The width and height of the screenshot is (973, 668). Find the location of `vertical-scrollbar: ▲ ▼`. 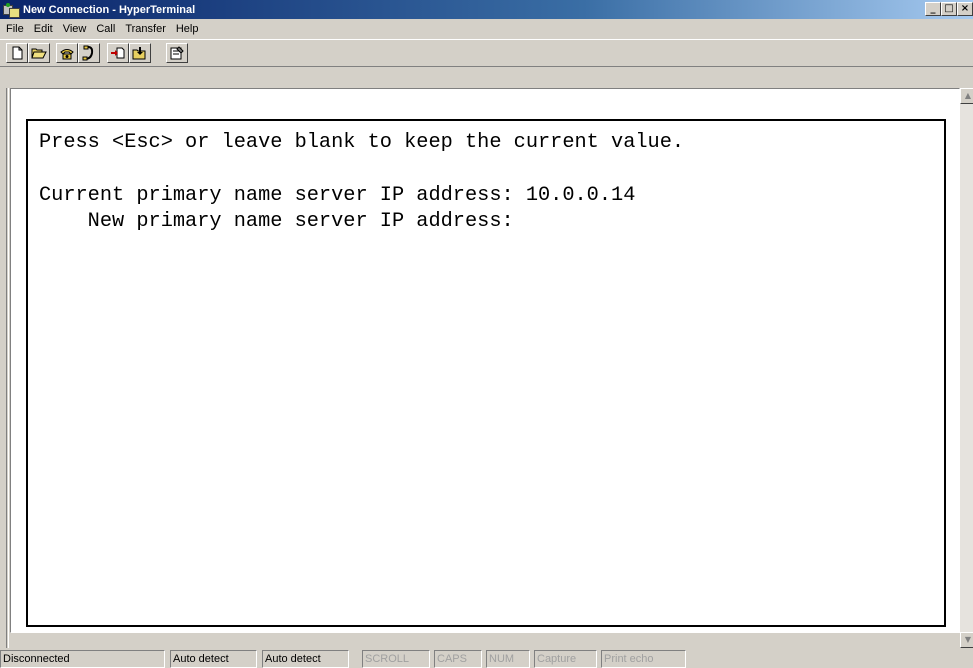

vertical-scrollbar: ▲ ▼ is located at coordinates (966, 368).